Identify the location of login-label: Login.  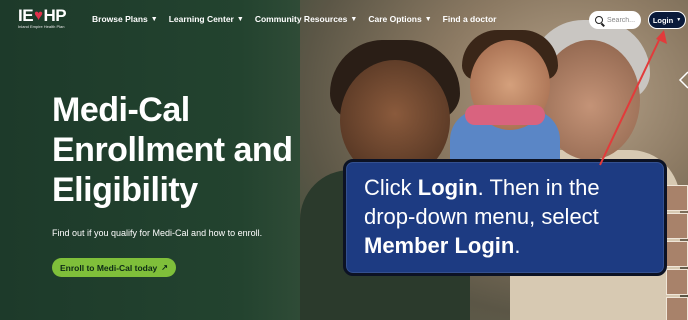
(663, 20).